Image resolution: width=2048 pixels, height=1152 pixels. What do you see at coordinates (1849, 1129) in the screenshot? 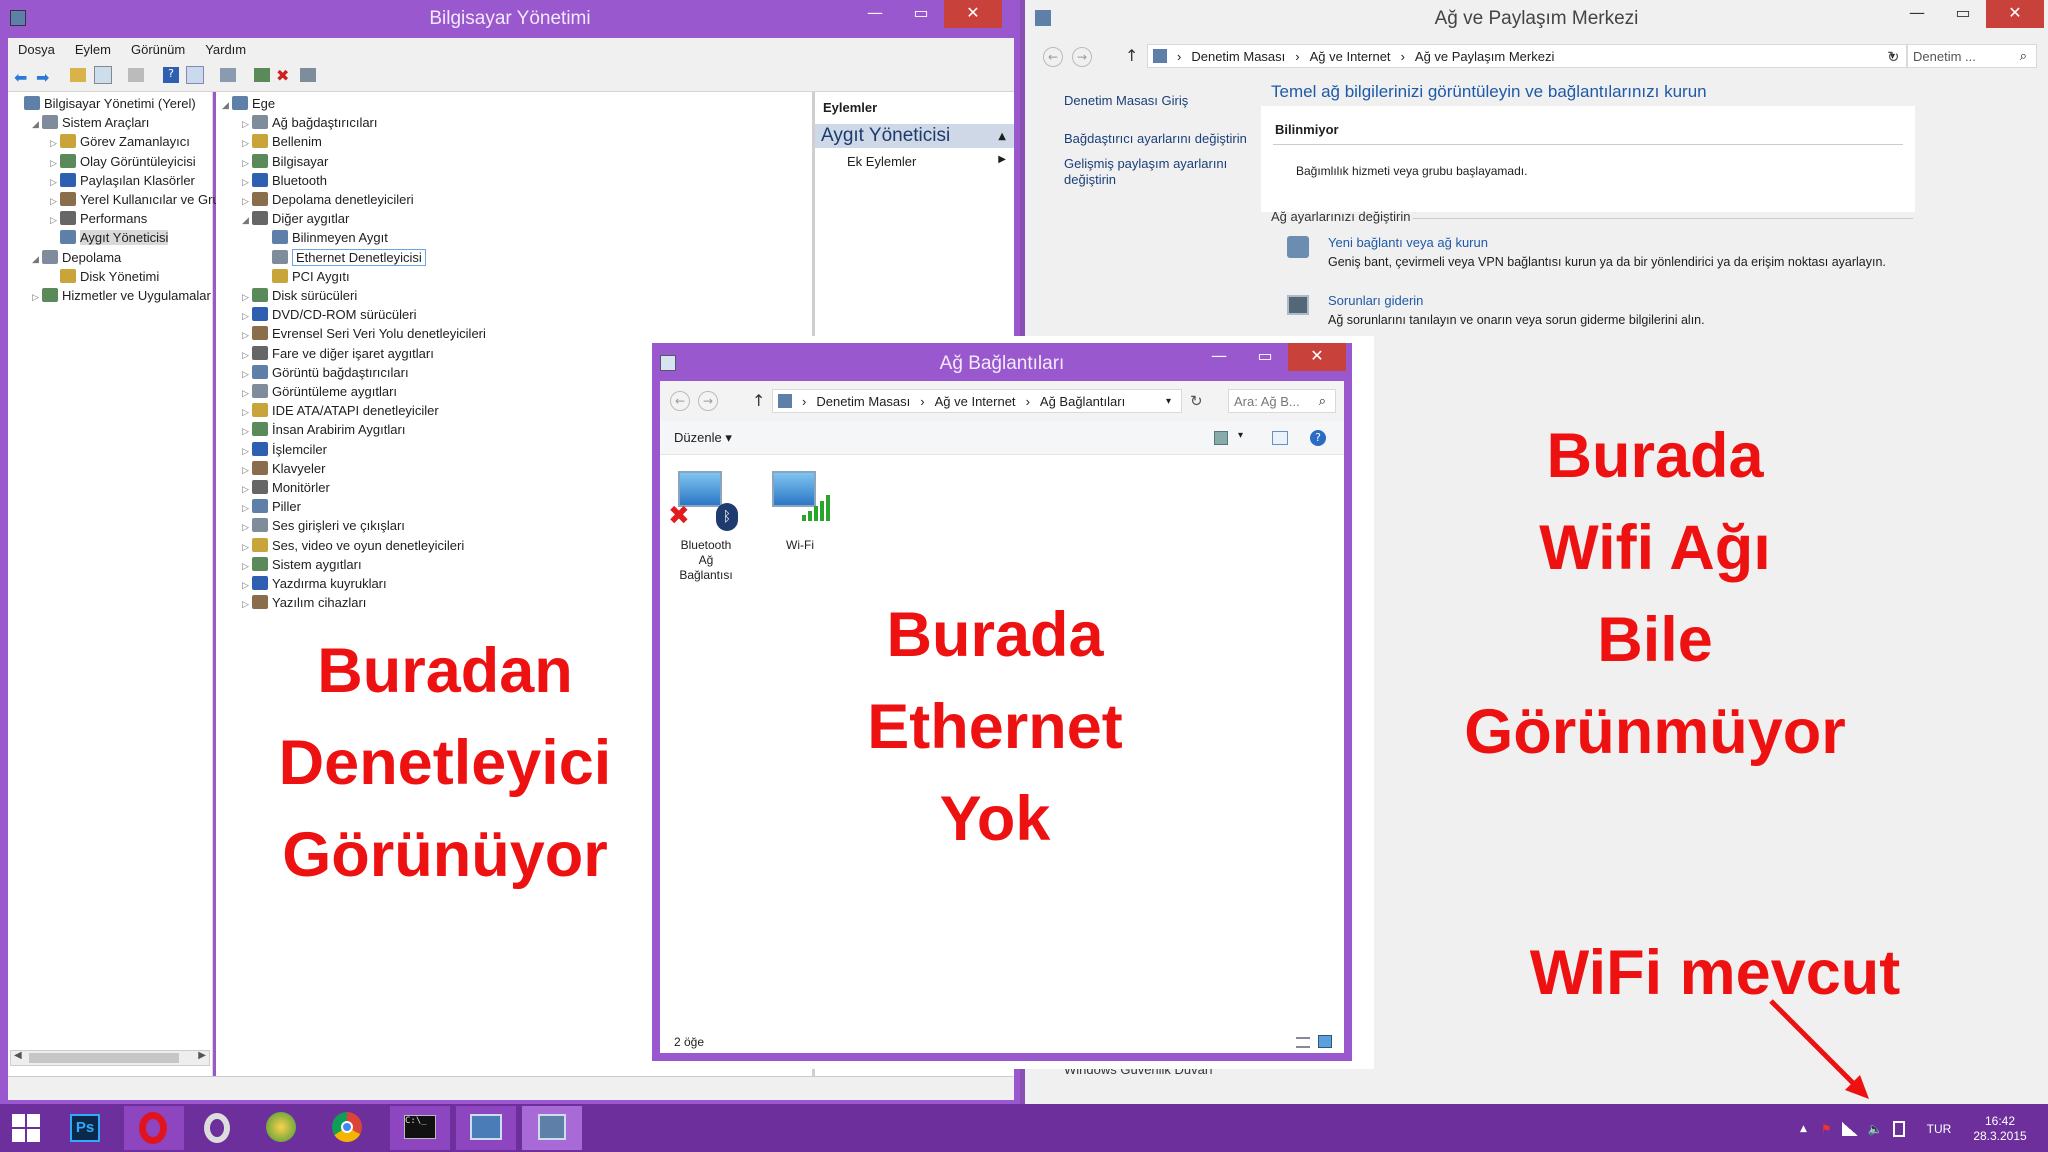
I see `wifi-tray-icon` at bounding box center [1849, 1129].